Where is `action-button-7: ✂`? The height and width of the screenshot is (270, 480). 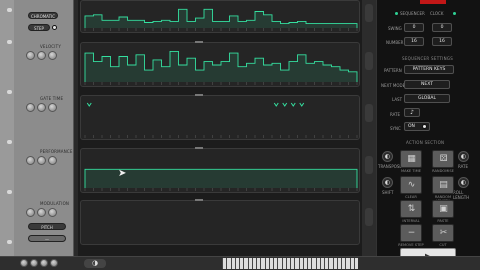
action-button-7: ✂ is located at coordinates (443, 233).